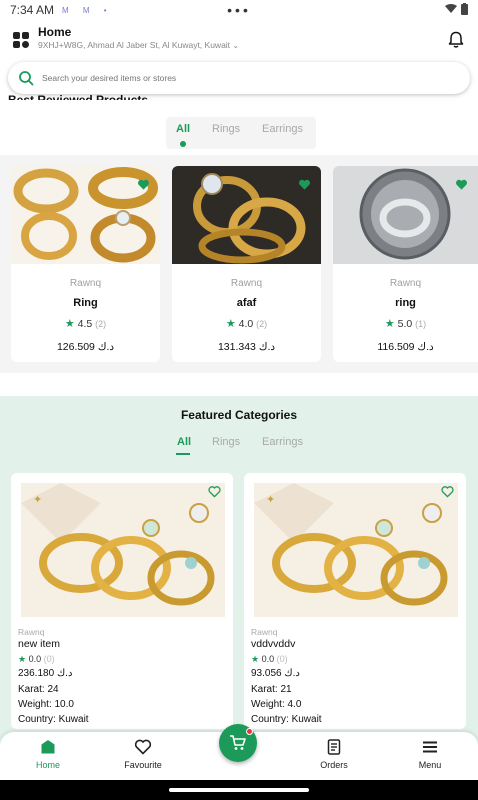 This screenshot has width=478, height=800. What do you see at coordinates (87, 10) in the screenshot?
I see `notification-icons: M M •` at bounding box center [87, 10].